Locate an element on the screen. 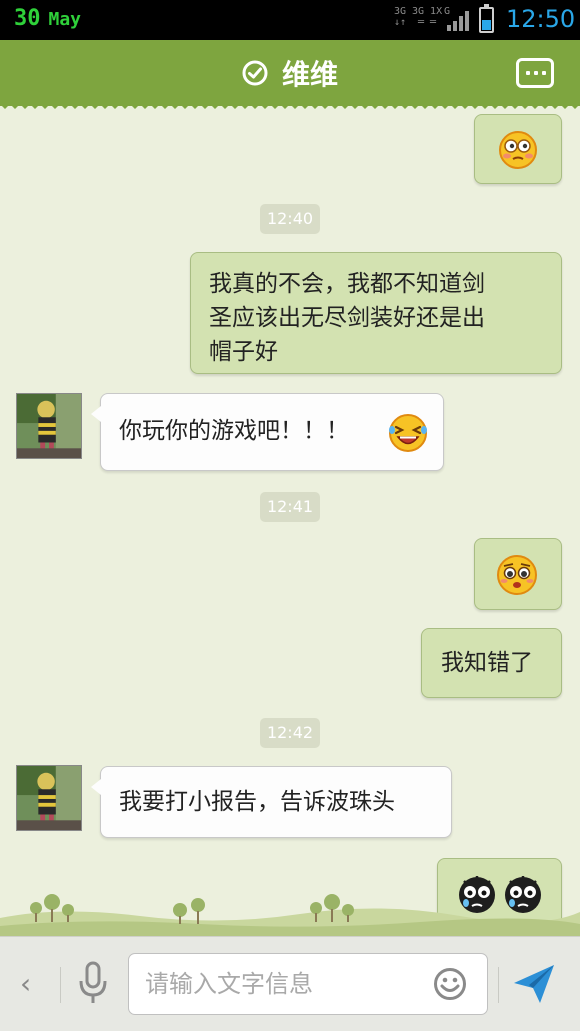 The width and height of the screenshot is (580, 1031). status-month: May is located at coordinates (65, 19).